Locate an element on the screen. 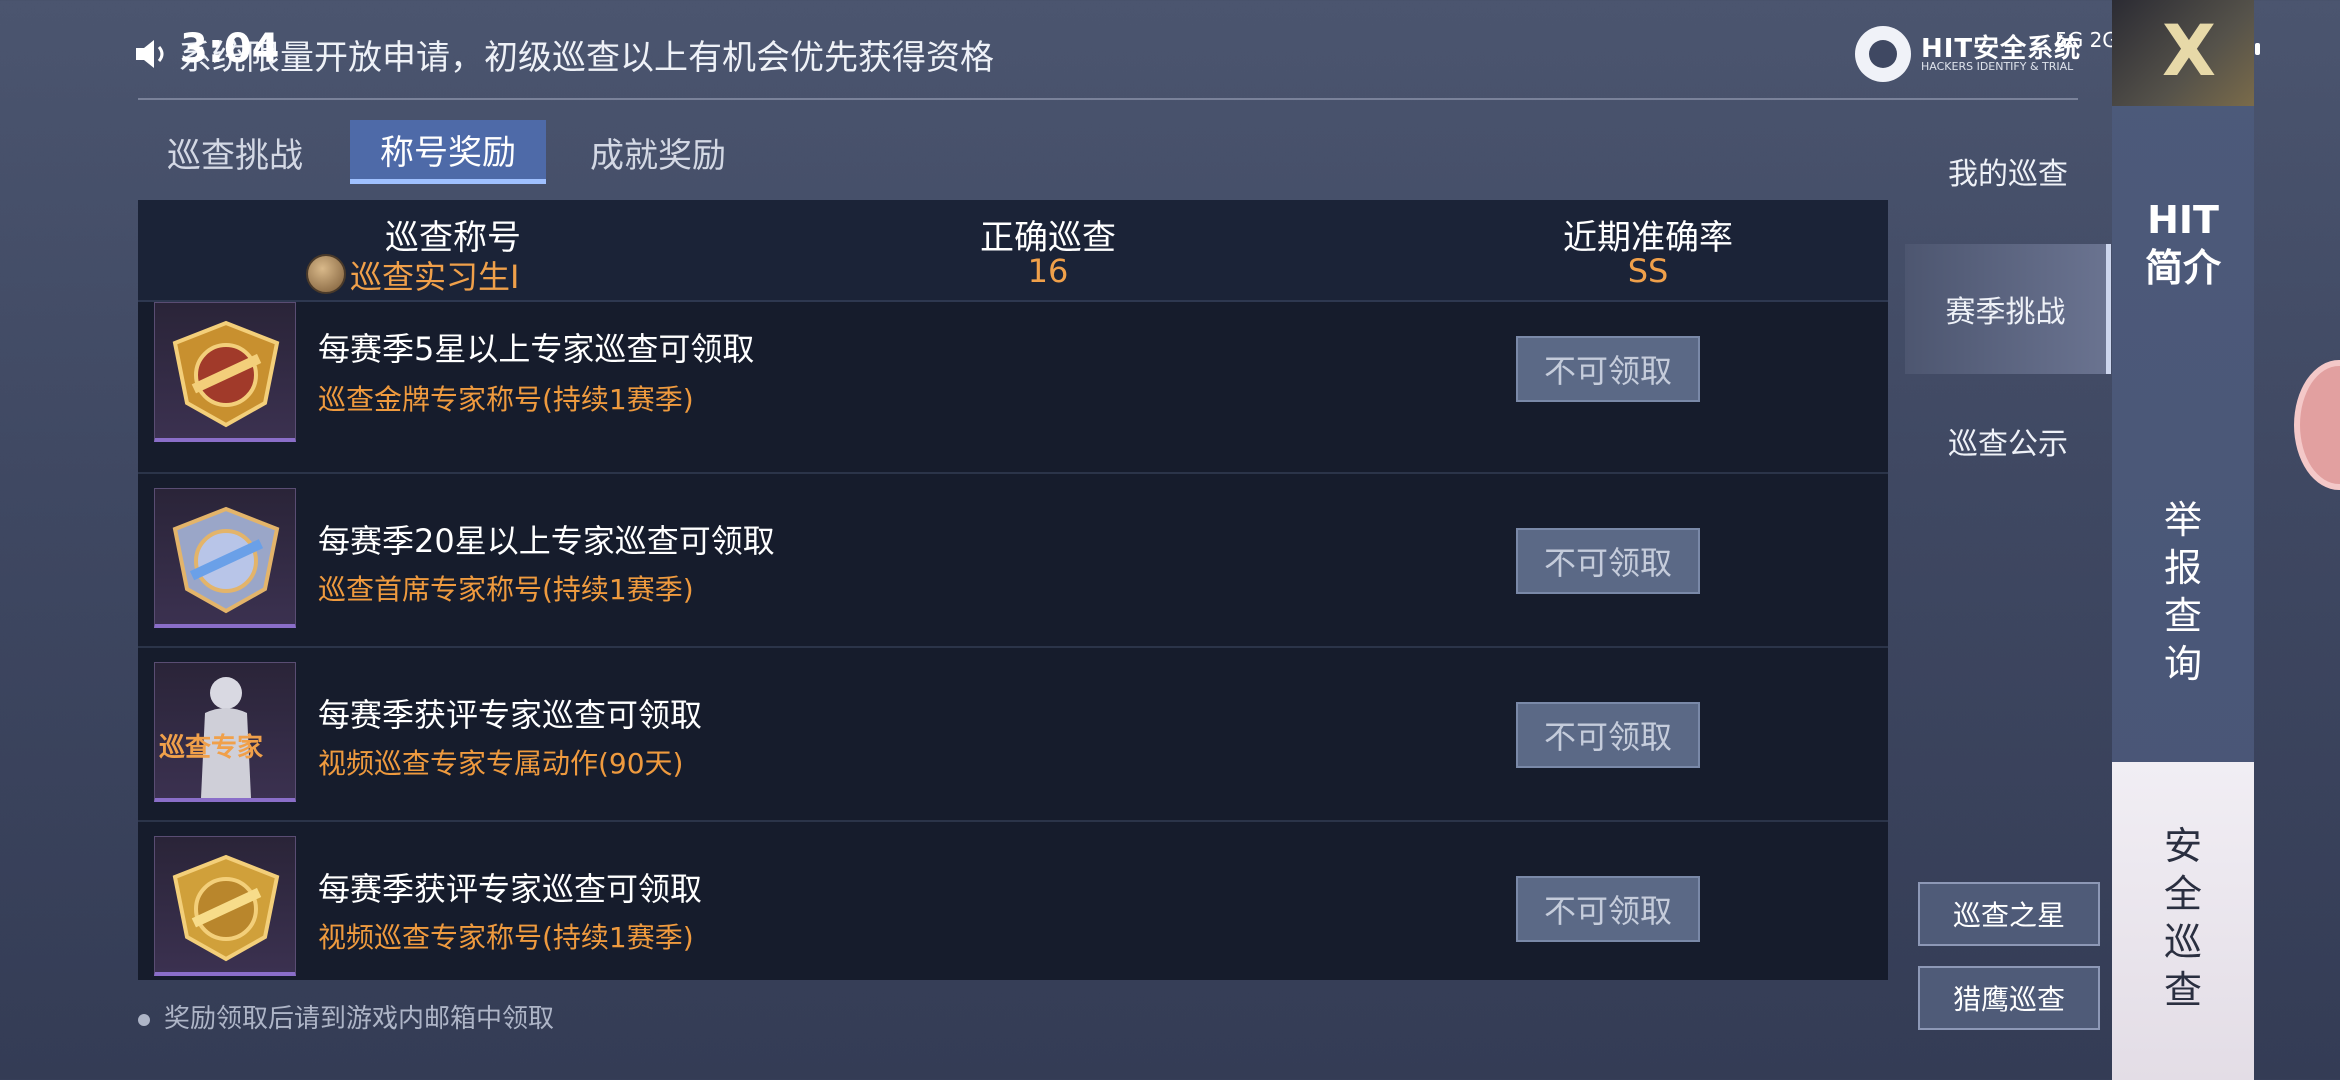  nav-report-query-label: 举报查询 is located at coordinates (2182, 592).